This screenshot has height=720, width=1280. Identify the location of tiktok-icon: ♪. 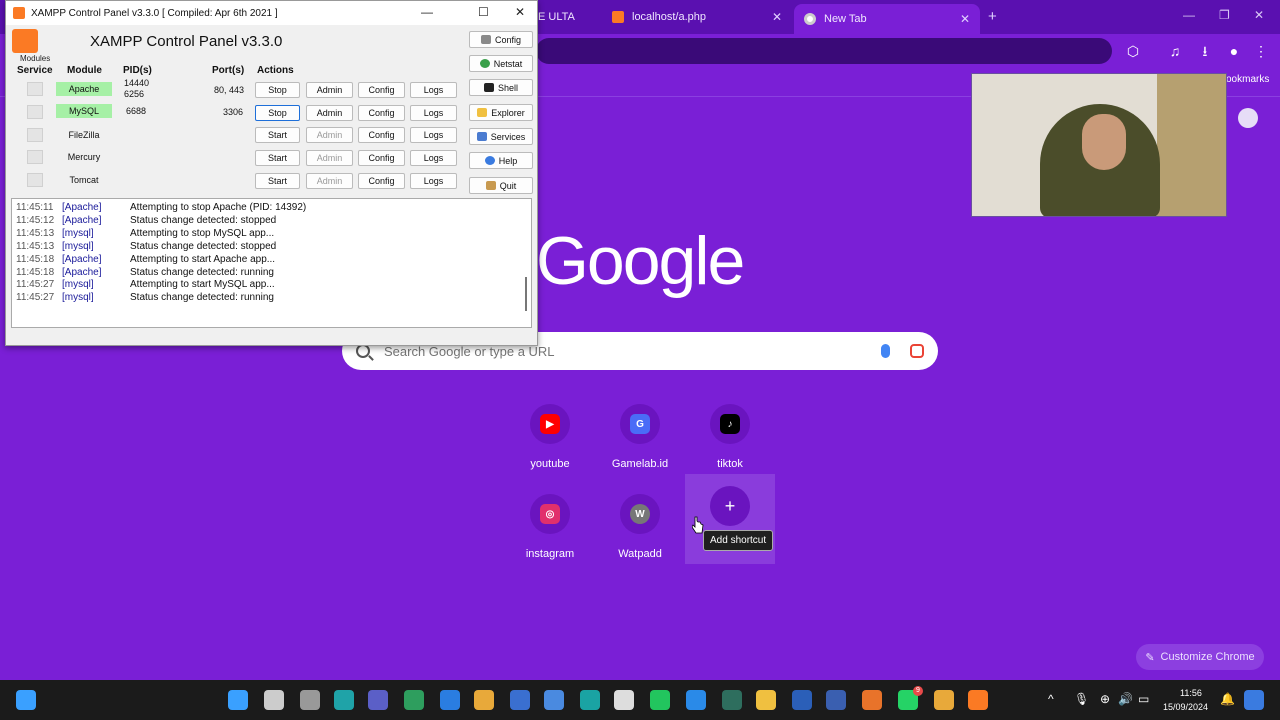
(730, 424).